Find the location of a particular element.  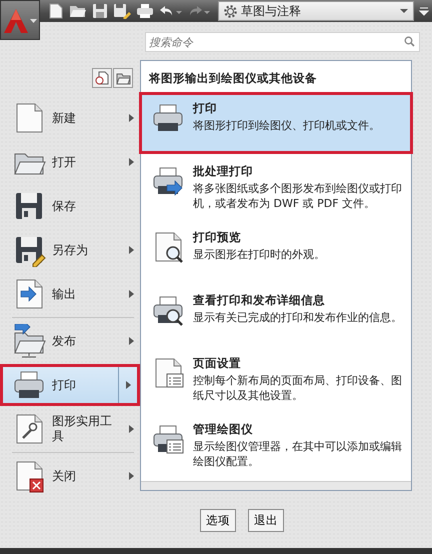

panel-title: 将图形输出到绘图仪或其他设备 is located at coordinates (233, 78).